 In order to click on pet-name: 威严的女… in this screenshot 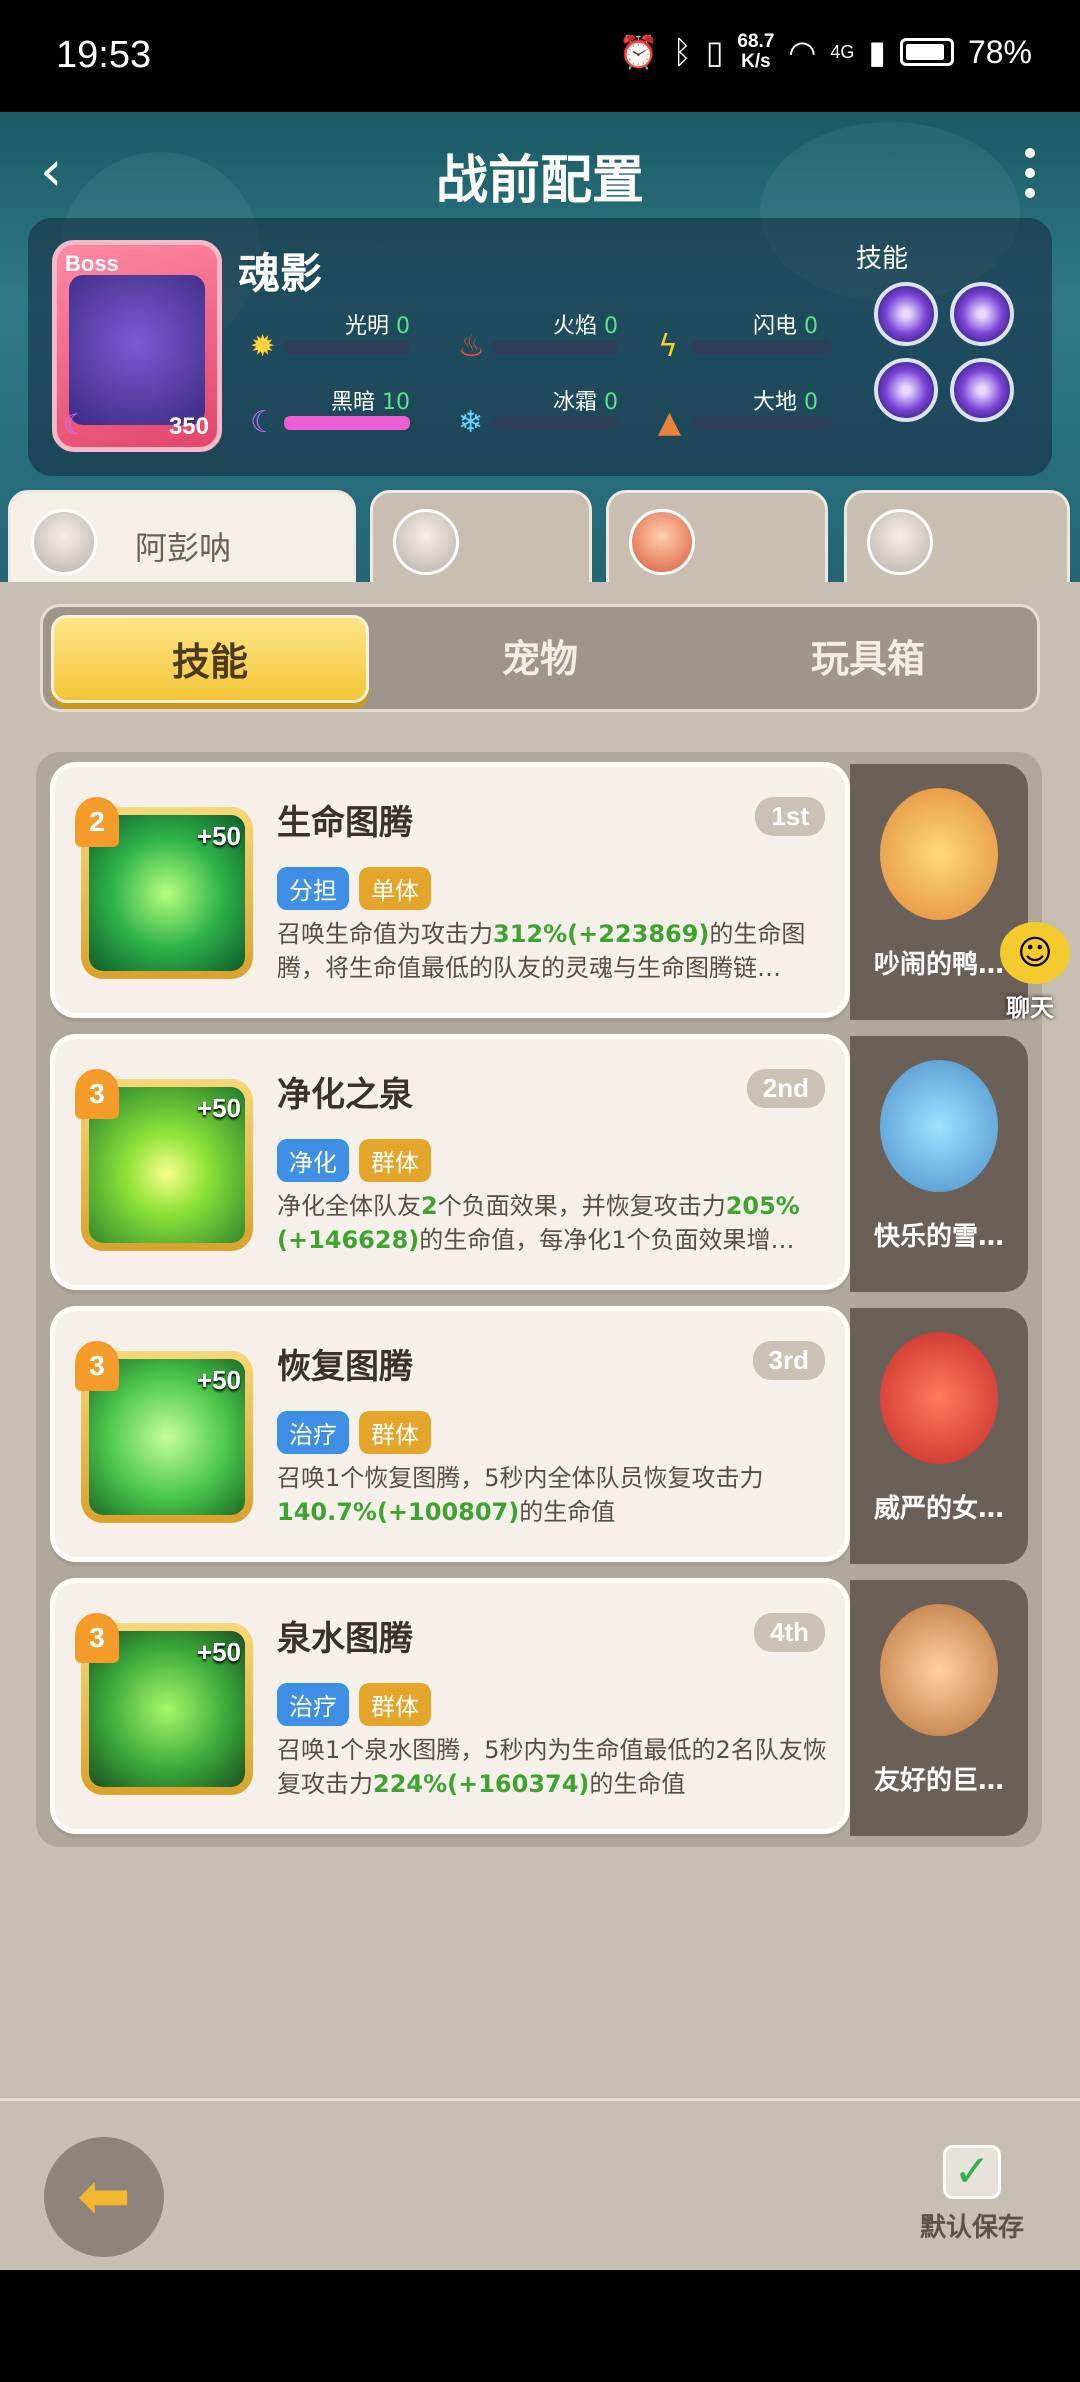, I will do `click(938, 1509)`.